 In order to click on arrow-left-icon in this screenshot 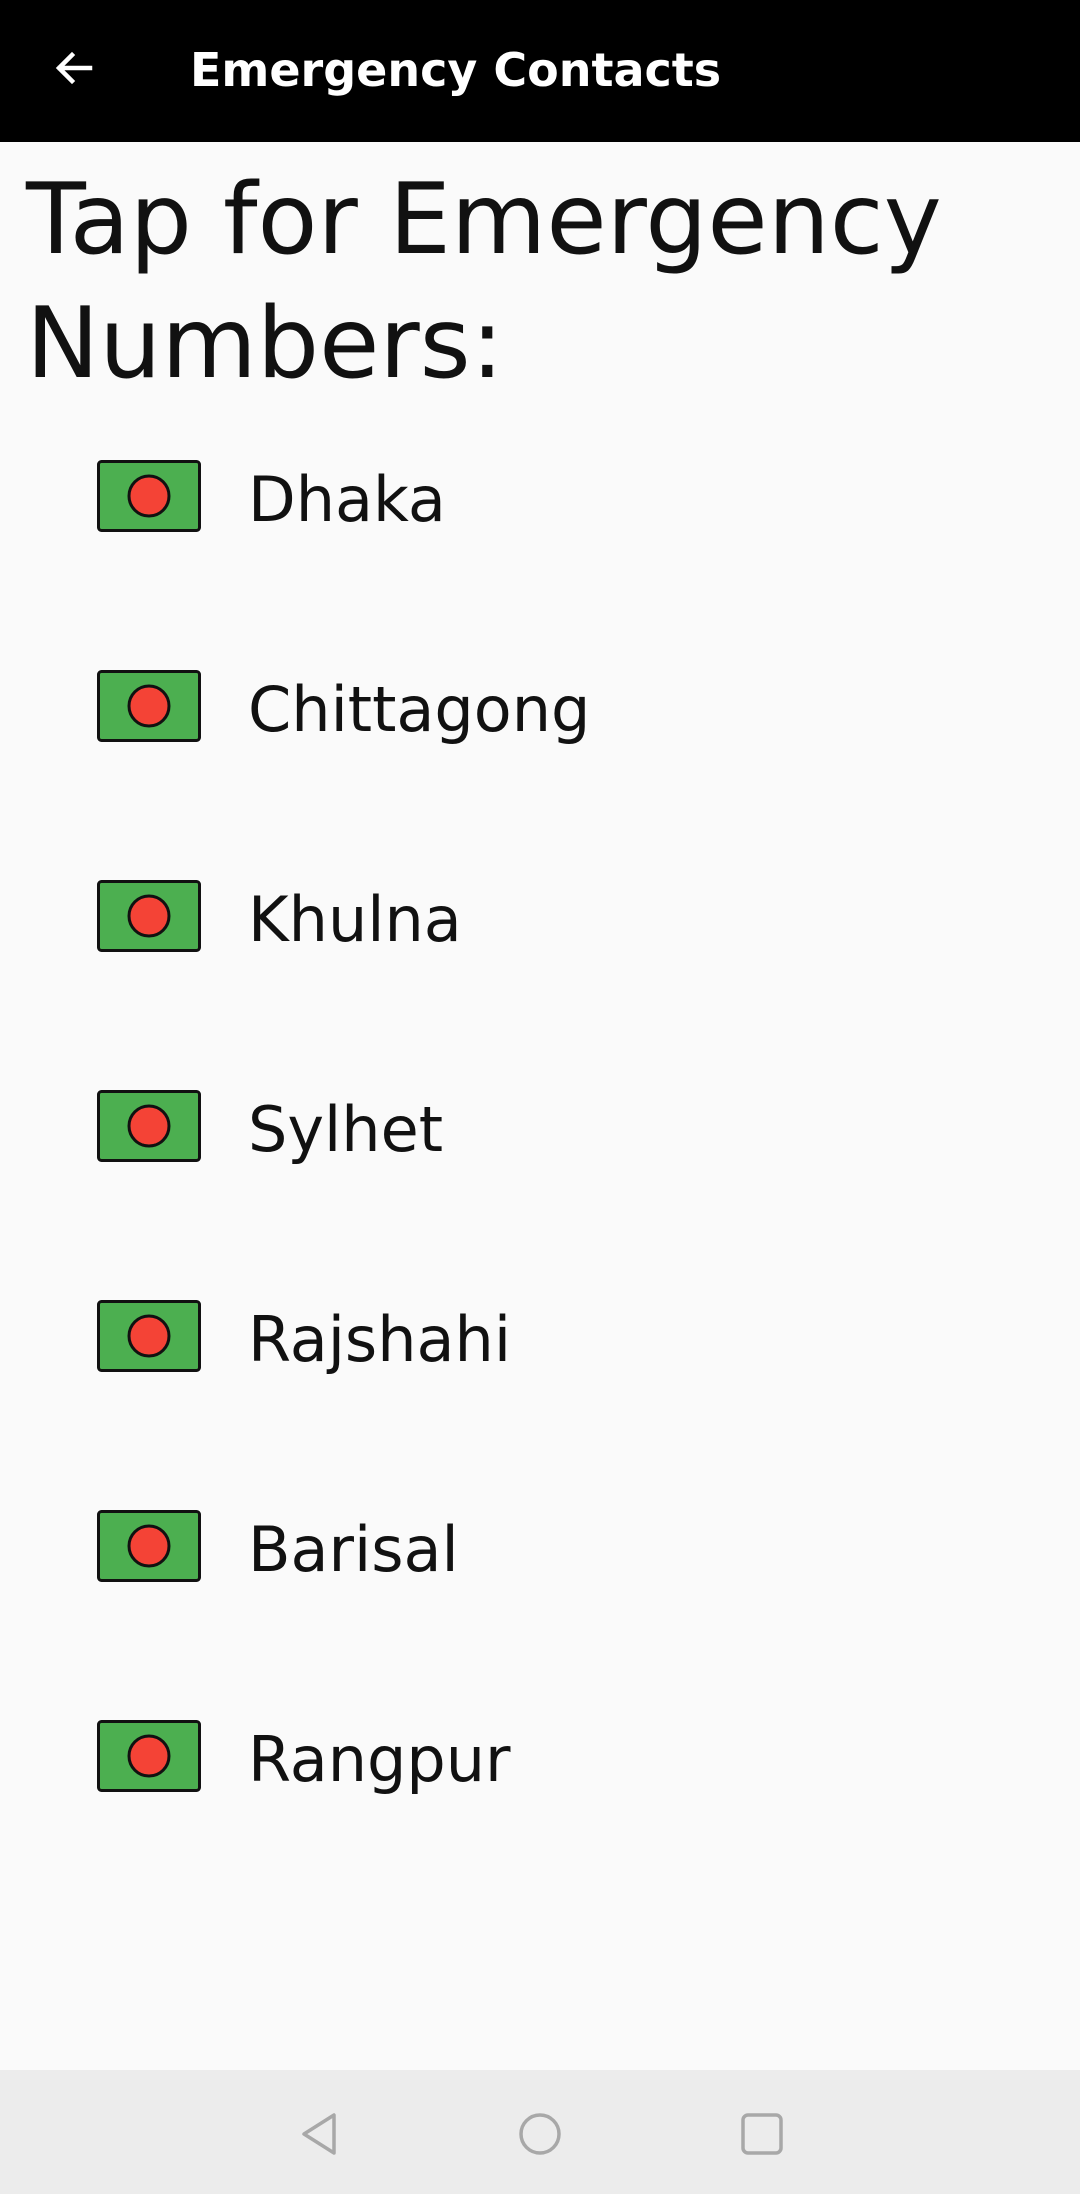, I will do `click(74, 68)`.